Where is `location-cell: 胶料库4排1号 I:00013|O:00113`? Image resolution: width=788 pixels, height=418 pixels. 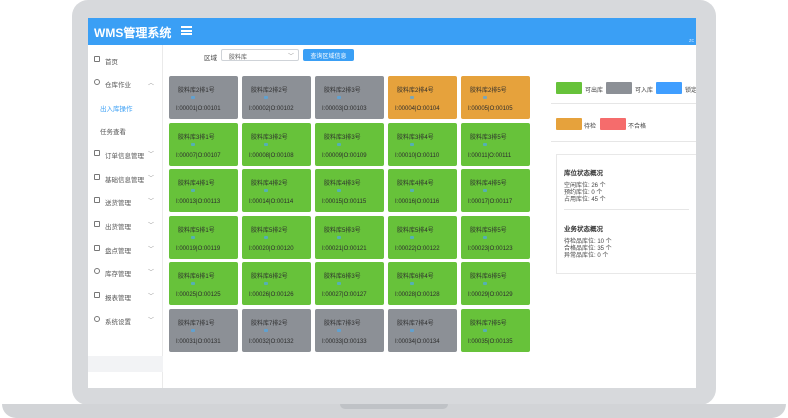 location-cell: 胶料库4排1号 I:00013|O:00113 is located at coordinates (203, 190).